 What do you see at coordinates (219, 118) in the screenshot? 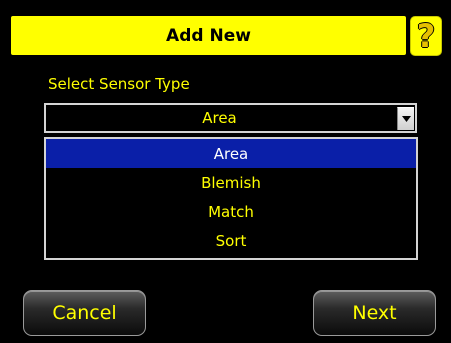
I see `dropdown-selected-value: Area` at bounding box center [219, 118].